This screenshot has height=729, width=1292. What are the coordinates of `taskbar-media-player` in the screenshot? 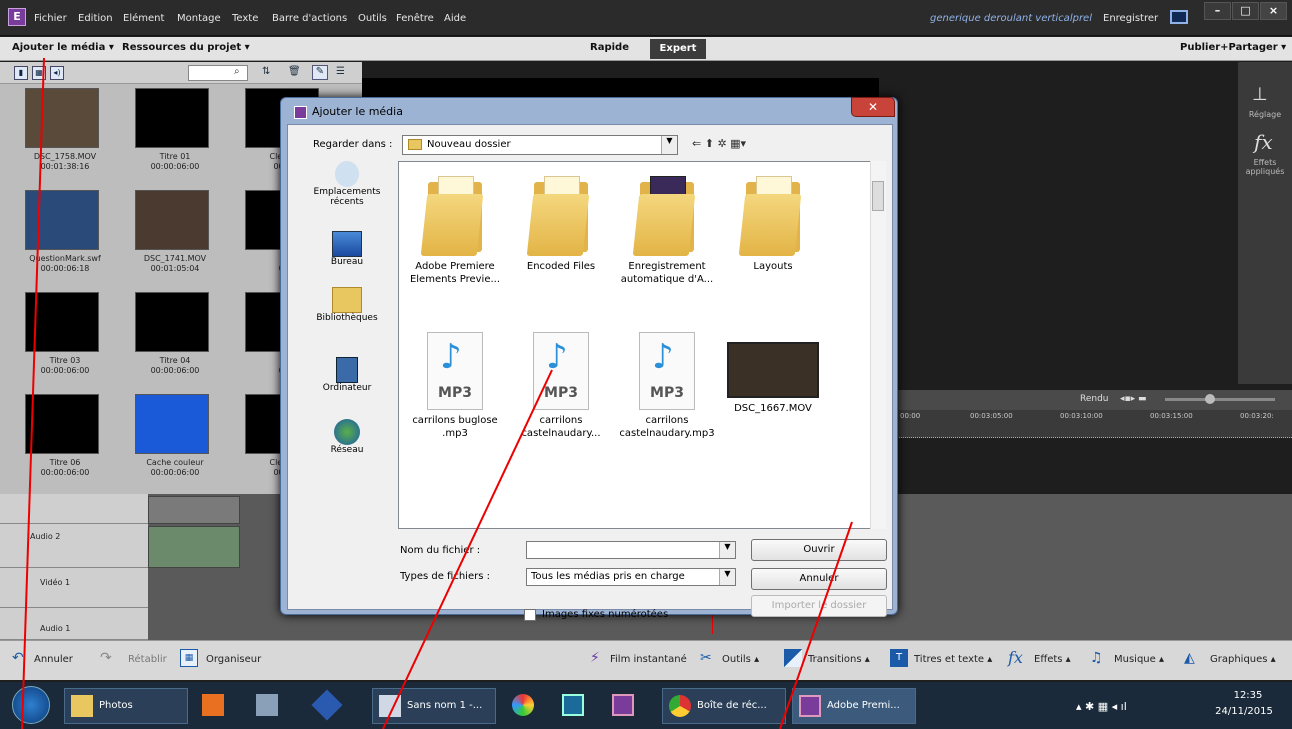 It's located at (216, 706).